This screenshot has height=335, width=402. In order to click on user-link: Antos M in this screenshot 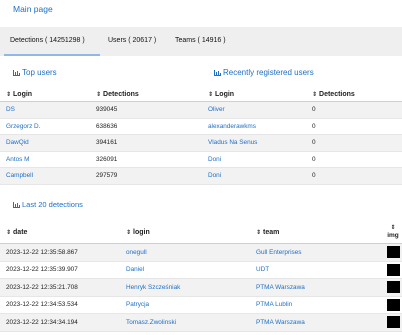, I will do `click(17, 159)`.